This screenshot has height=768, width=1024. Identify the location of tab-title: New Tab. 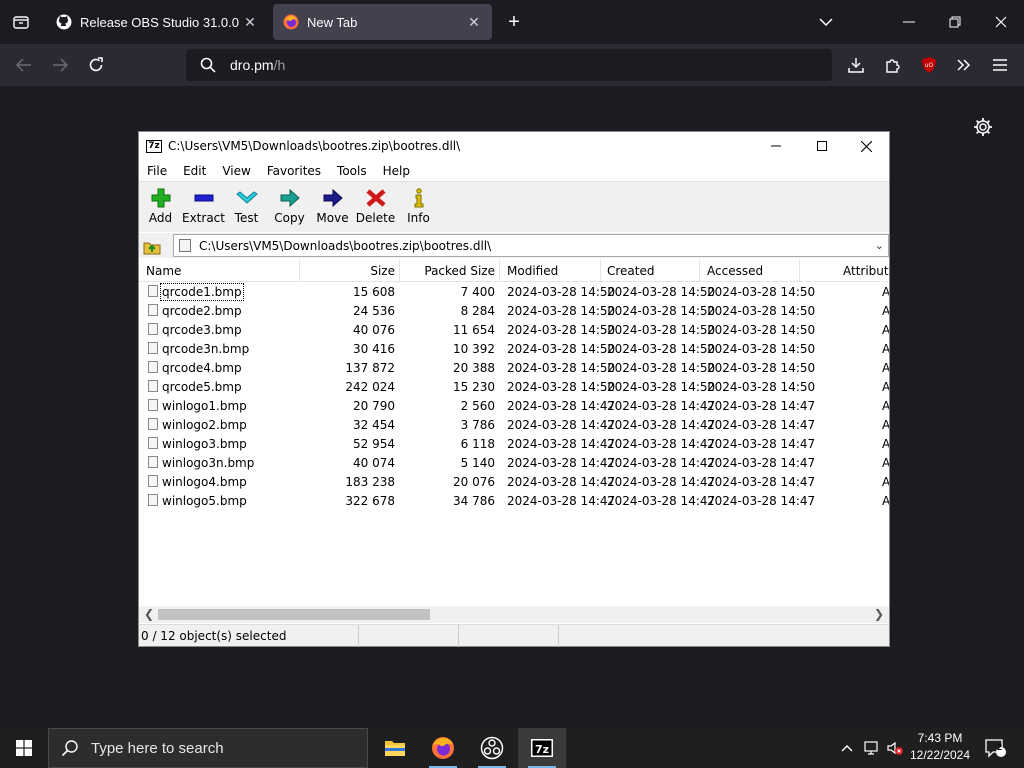
(332, 22).